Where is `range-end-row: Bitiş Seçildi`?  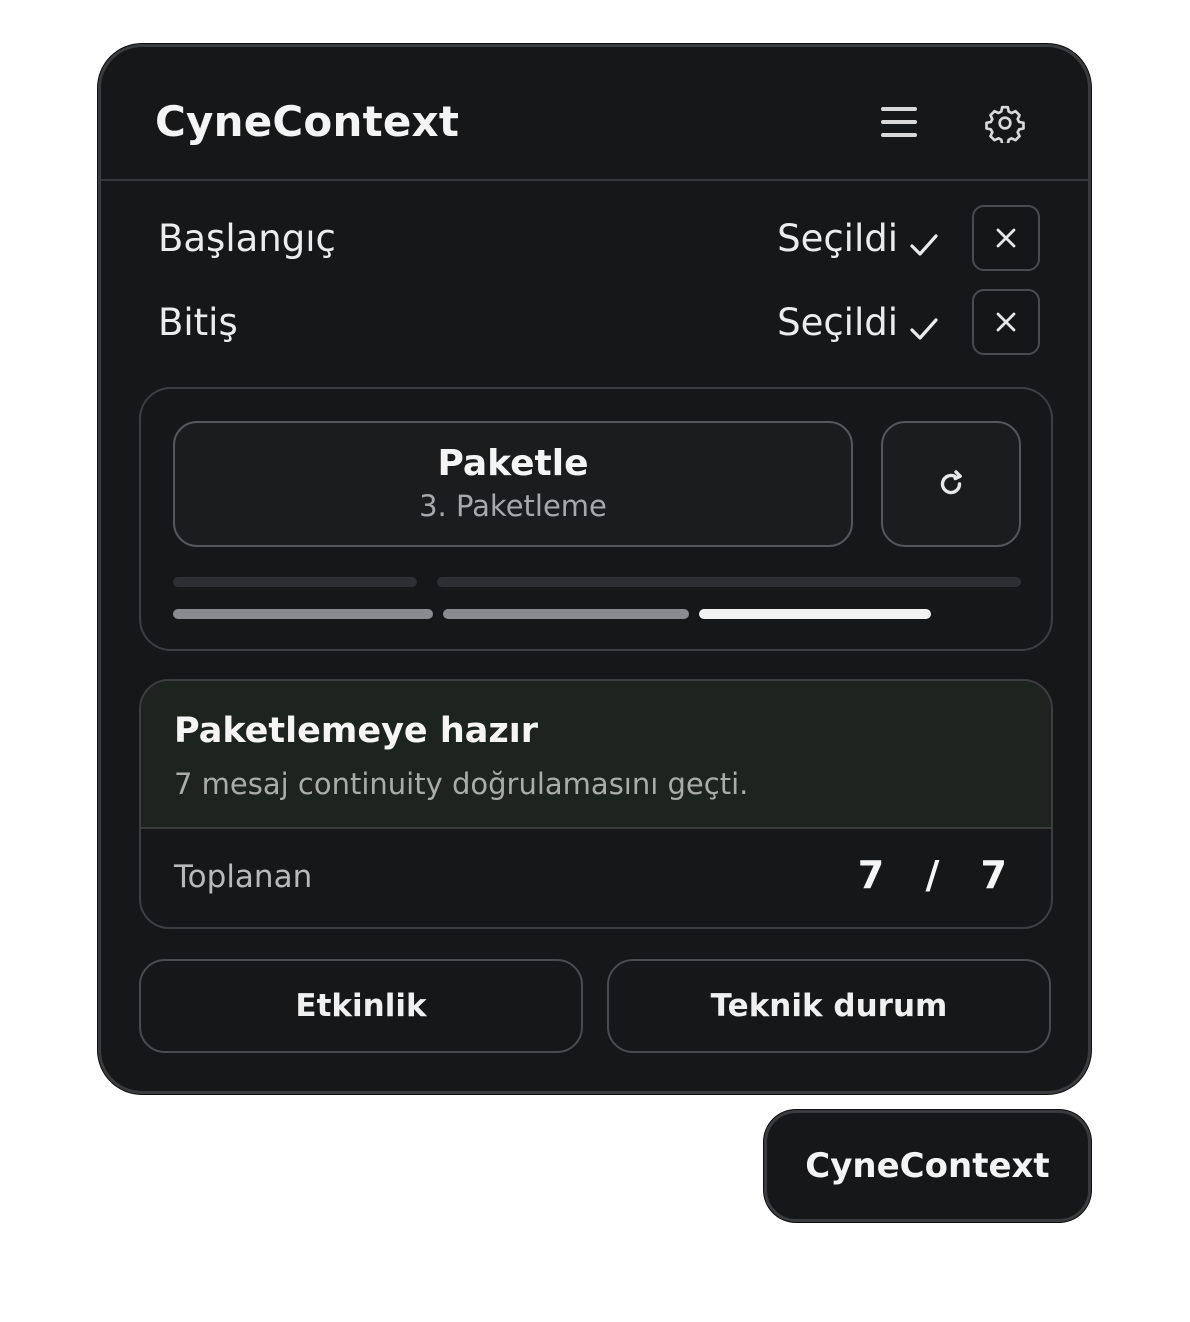
range-end-row: Bitiş Seçildi is located at coordinates (594, 324).